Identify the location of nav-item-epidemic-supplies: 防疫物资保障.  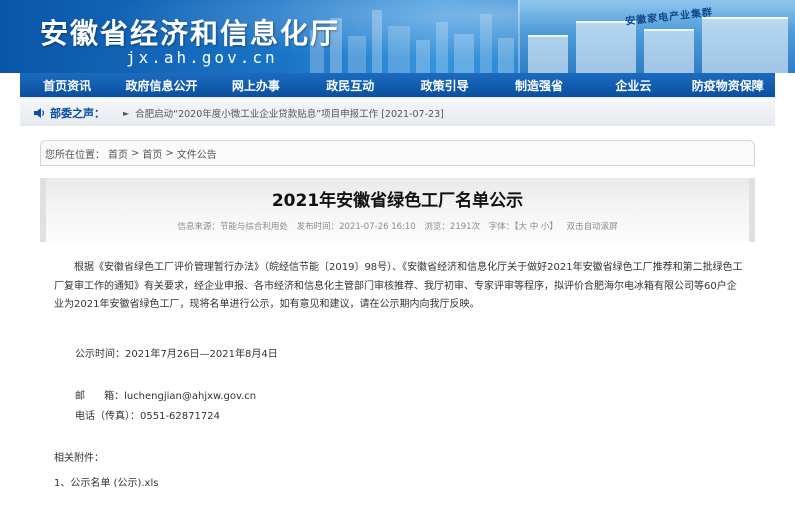
(728, 86).